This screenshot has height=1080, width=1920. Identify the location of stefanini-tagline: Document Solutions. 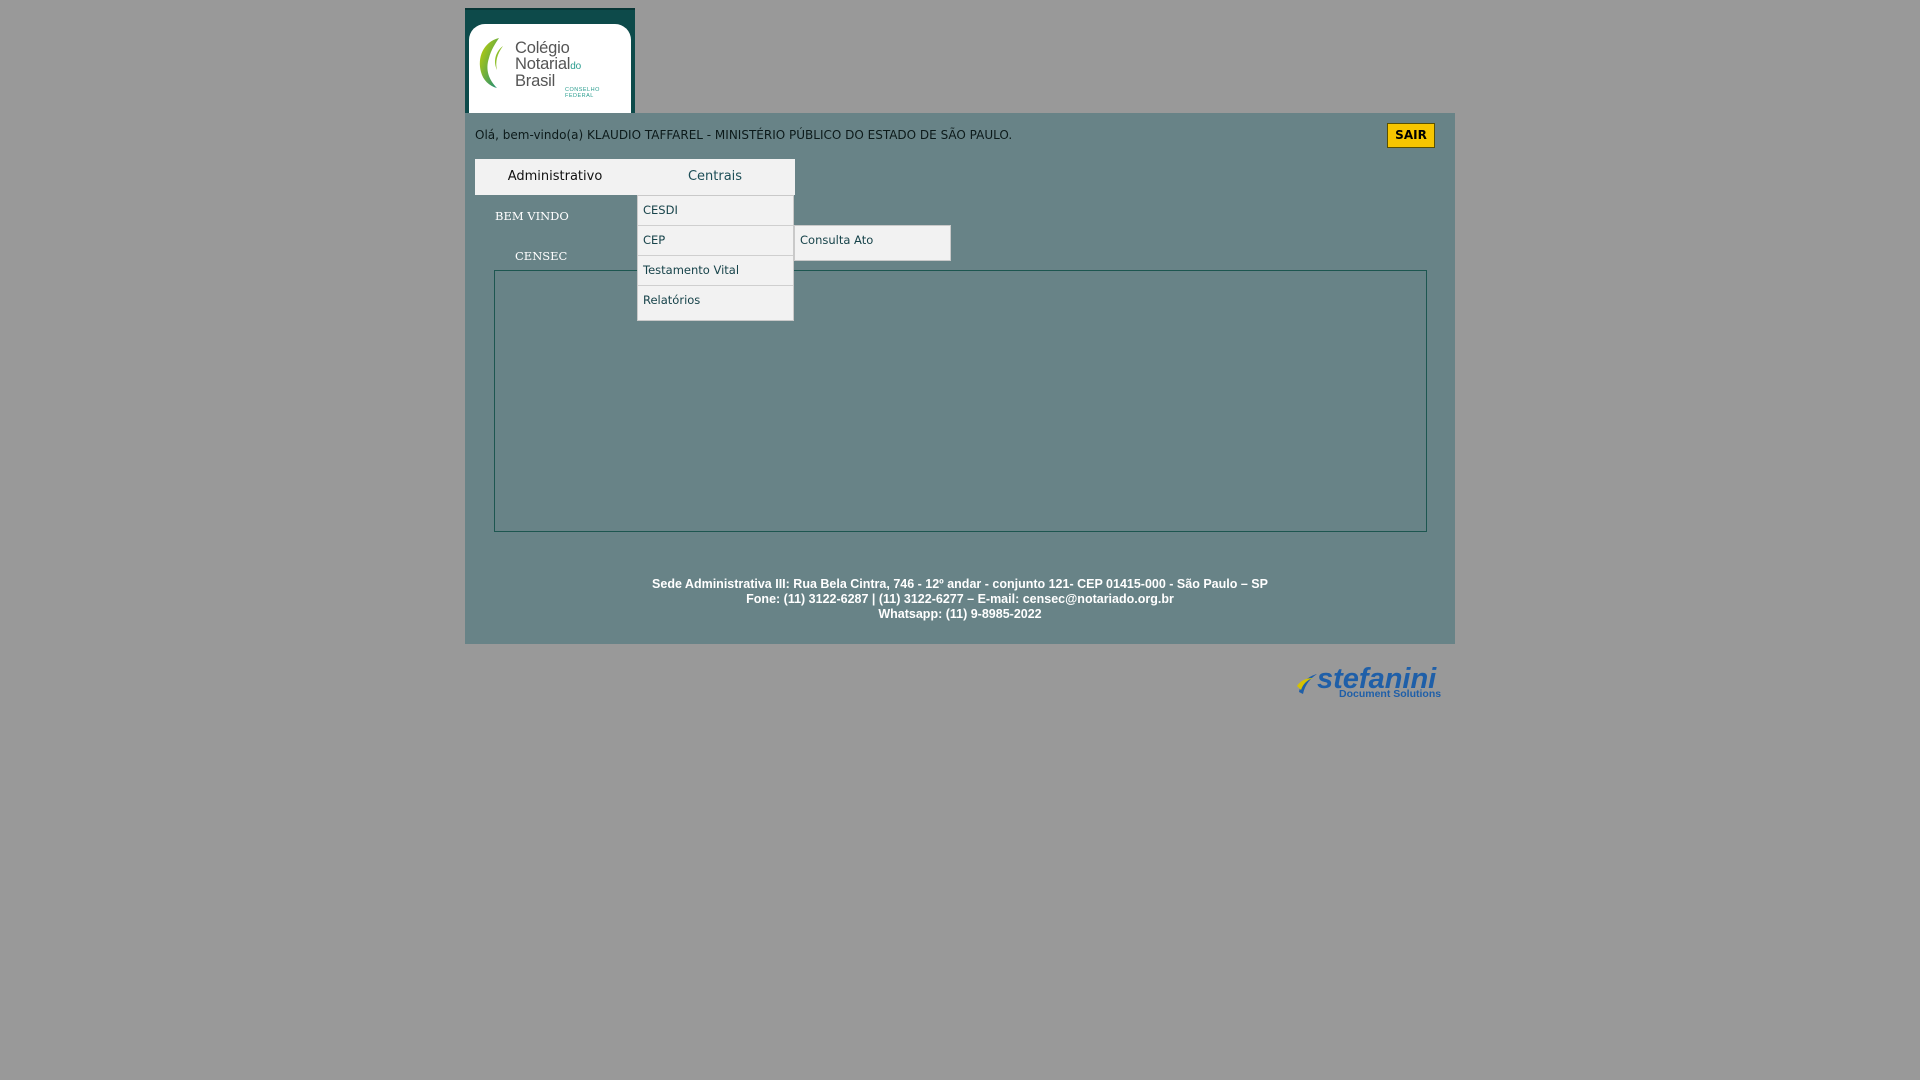
(1390, 694).